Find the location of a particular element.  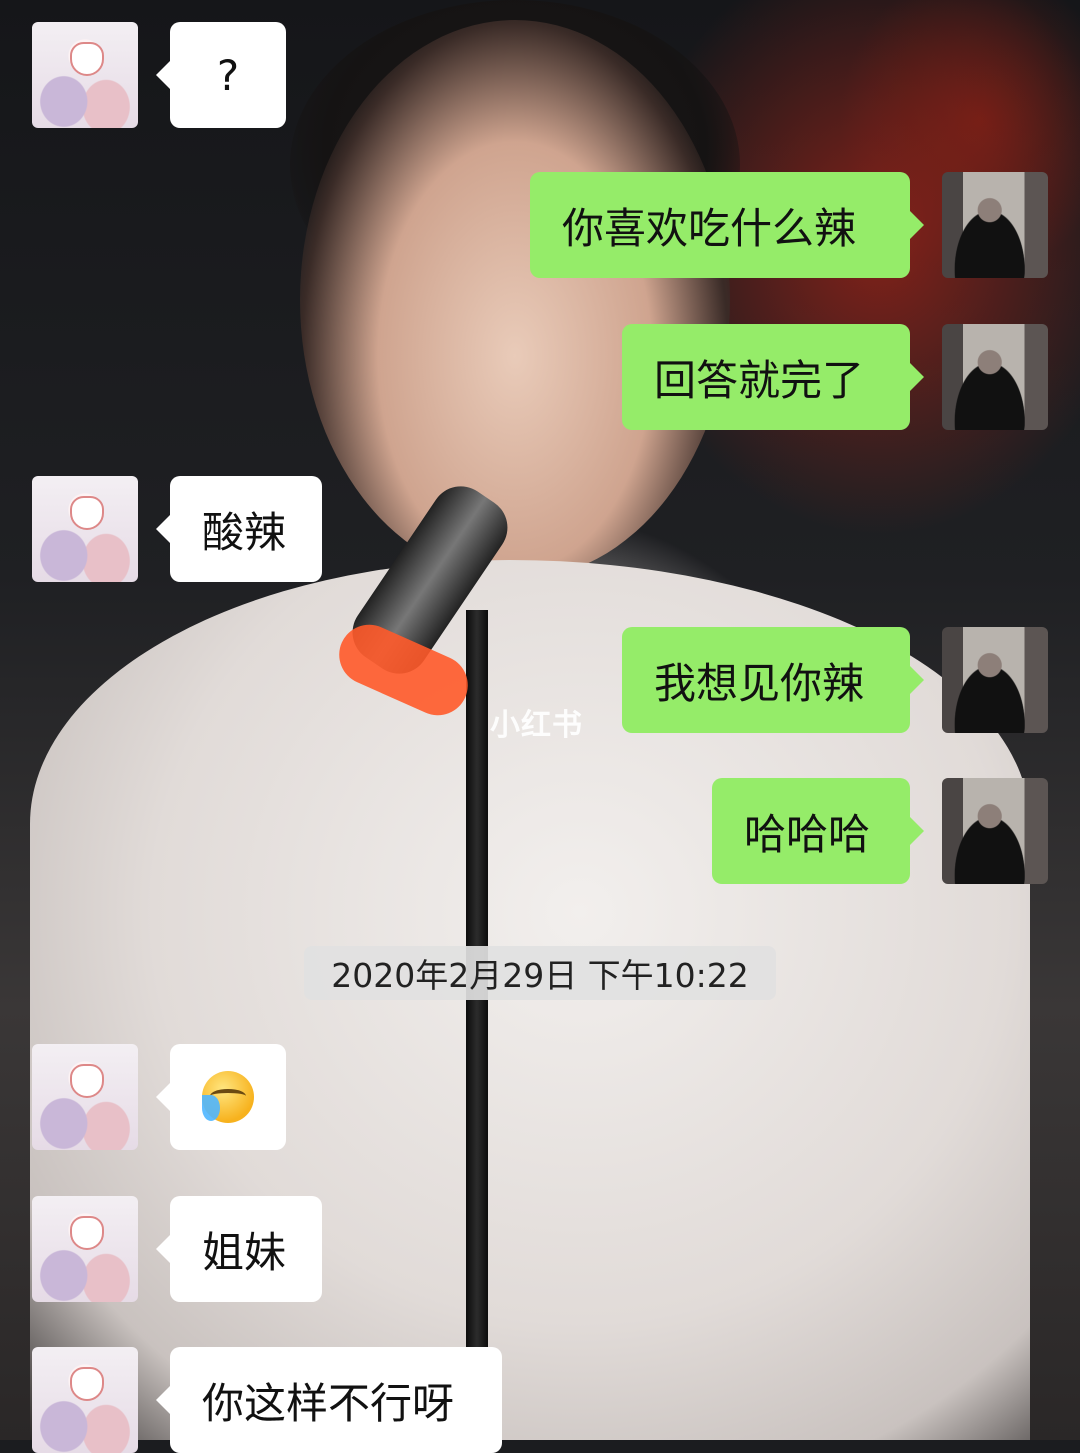

message-text: 回答就完了 is located at coordinates (759, 380).